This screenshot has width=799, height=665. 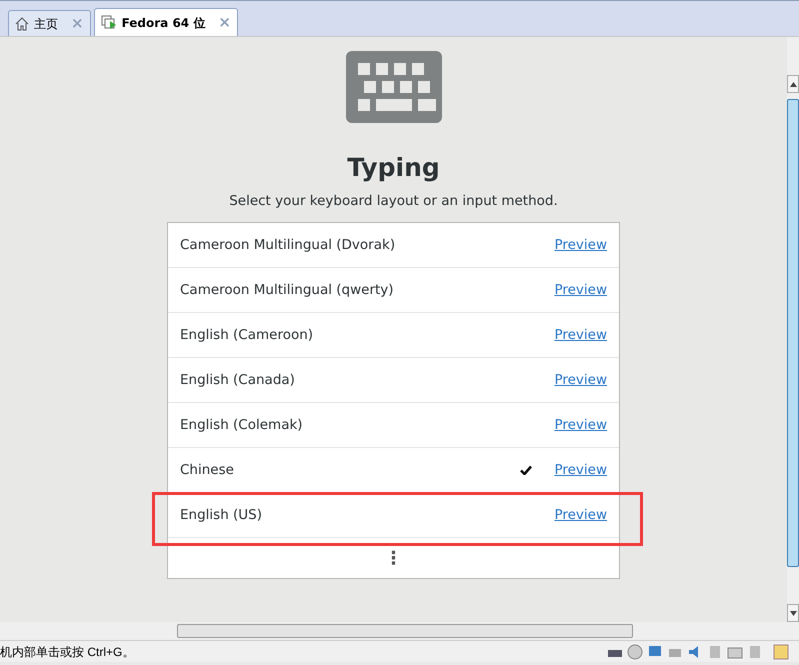 What do you see at coordinates (393, 558) in the screenshot?
I see `more-button: ⋮` at bounding box center [393, 558].